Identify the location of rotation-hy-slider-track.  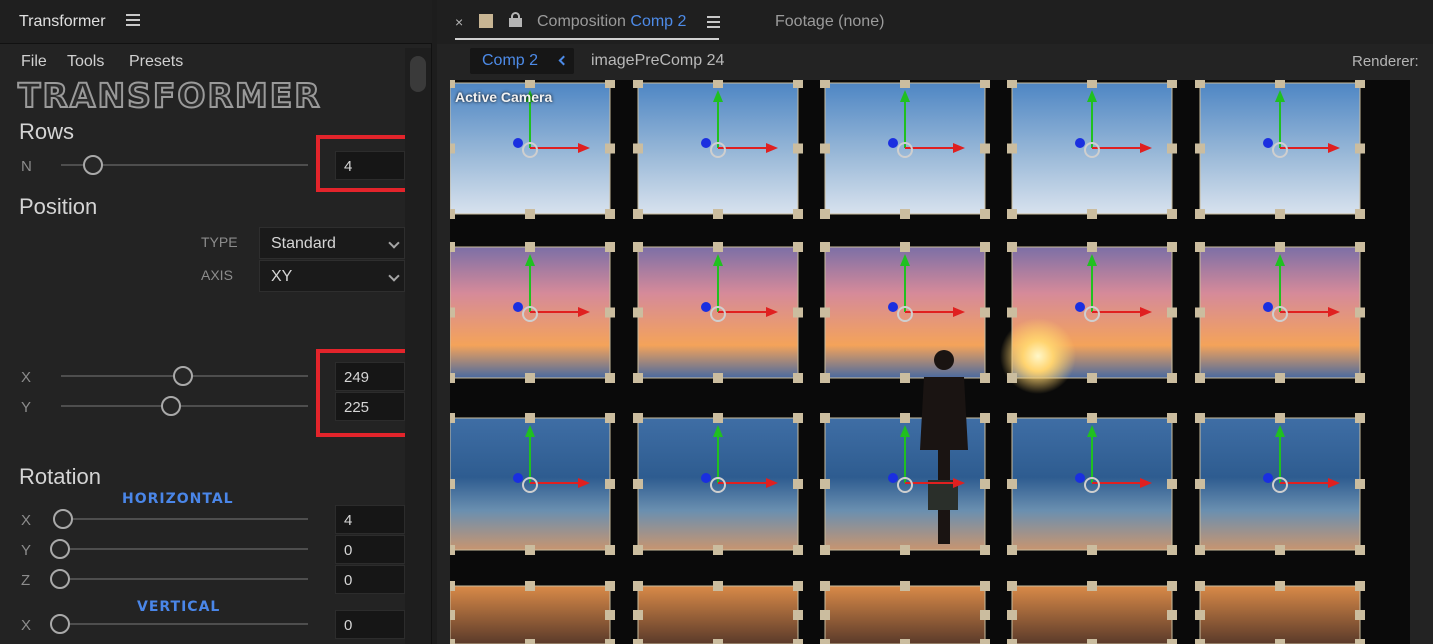
(184, 549).